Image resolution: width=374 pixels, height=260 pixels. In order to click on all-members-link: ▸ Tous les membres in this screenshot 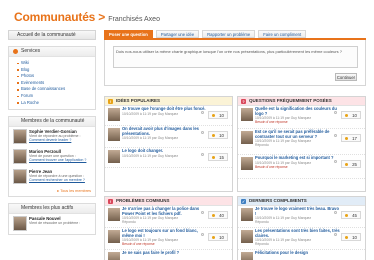, I will do `click(52, 191)`.